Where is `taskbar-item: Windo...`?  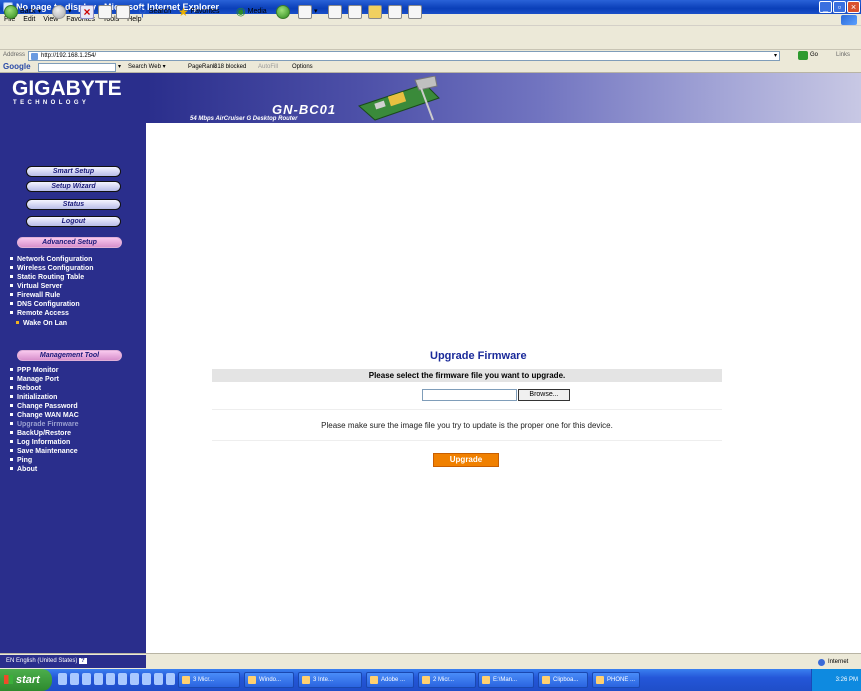 taskbar-item: Windo... is located at coordinates (269, 680).